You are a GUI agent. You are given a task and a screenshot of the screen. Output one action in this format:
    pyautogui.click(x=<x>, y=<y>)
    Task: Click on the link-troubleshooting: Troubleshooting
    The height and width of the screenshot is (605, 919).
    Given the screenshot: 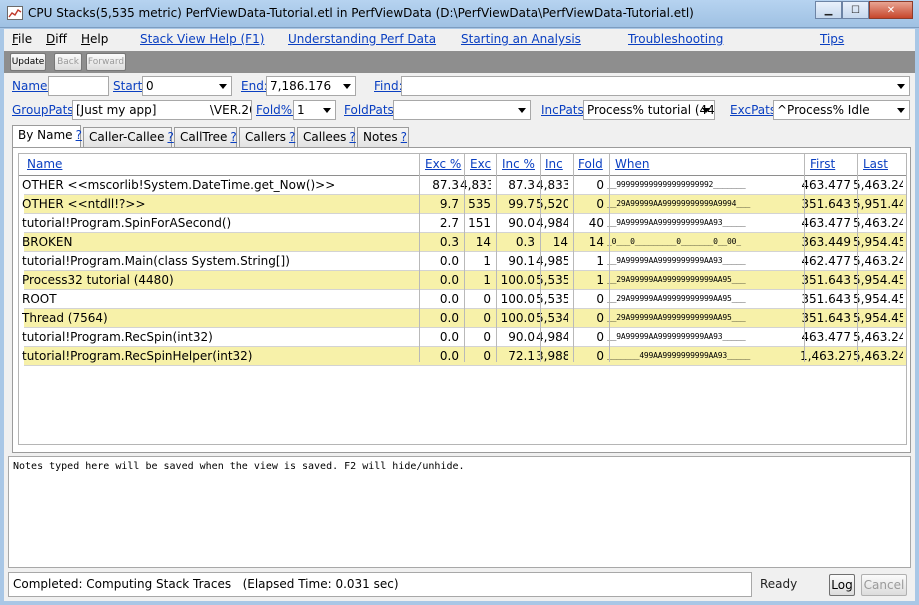 What is the action you would take?
    pyautogui.click(x=675, y=39)
    